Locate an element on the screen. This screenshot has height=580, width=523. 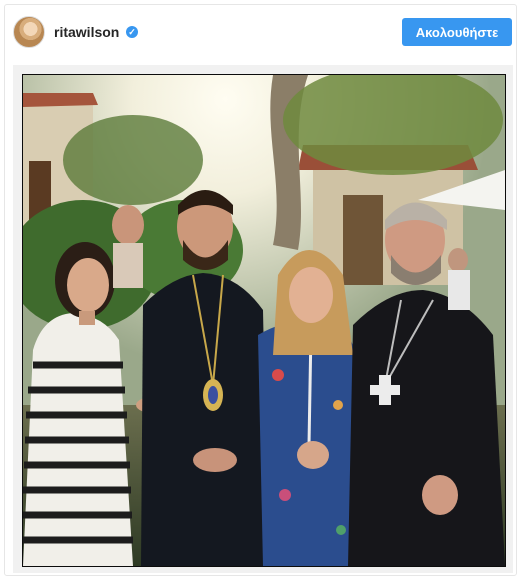
post-header: ritawilson ✓ Ακολουθήστε is located at coordinates (260, 33).